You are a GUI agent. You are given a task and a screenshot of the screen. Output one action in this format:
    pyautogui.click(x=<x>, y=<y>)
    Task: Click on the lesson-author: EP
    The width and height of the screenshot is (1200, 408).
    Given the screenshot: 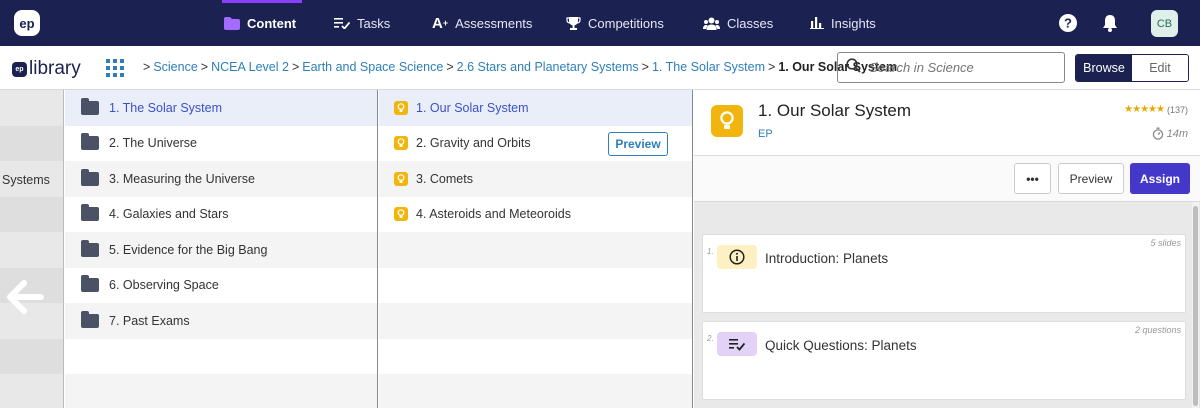 What is the action you would take?
    pyautogui.click(x=765, y=134)
    